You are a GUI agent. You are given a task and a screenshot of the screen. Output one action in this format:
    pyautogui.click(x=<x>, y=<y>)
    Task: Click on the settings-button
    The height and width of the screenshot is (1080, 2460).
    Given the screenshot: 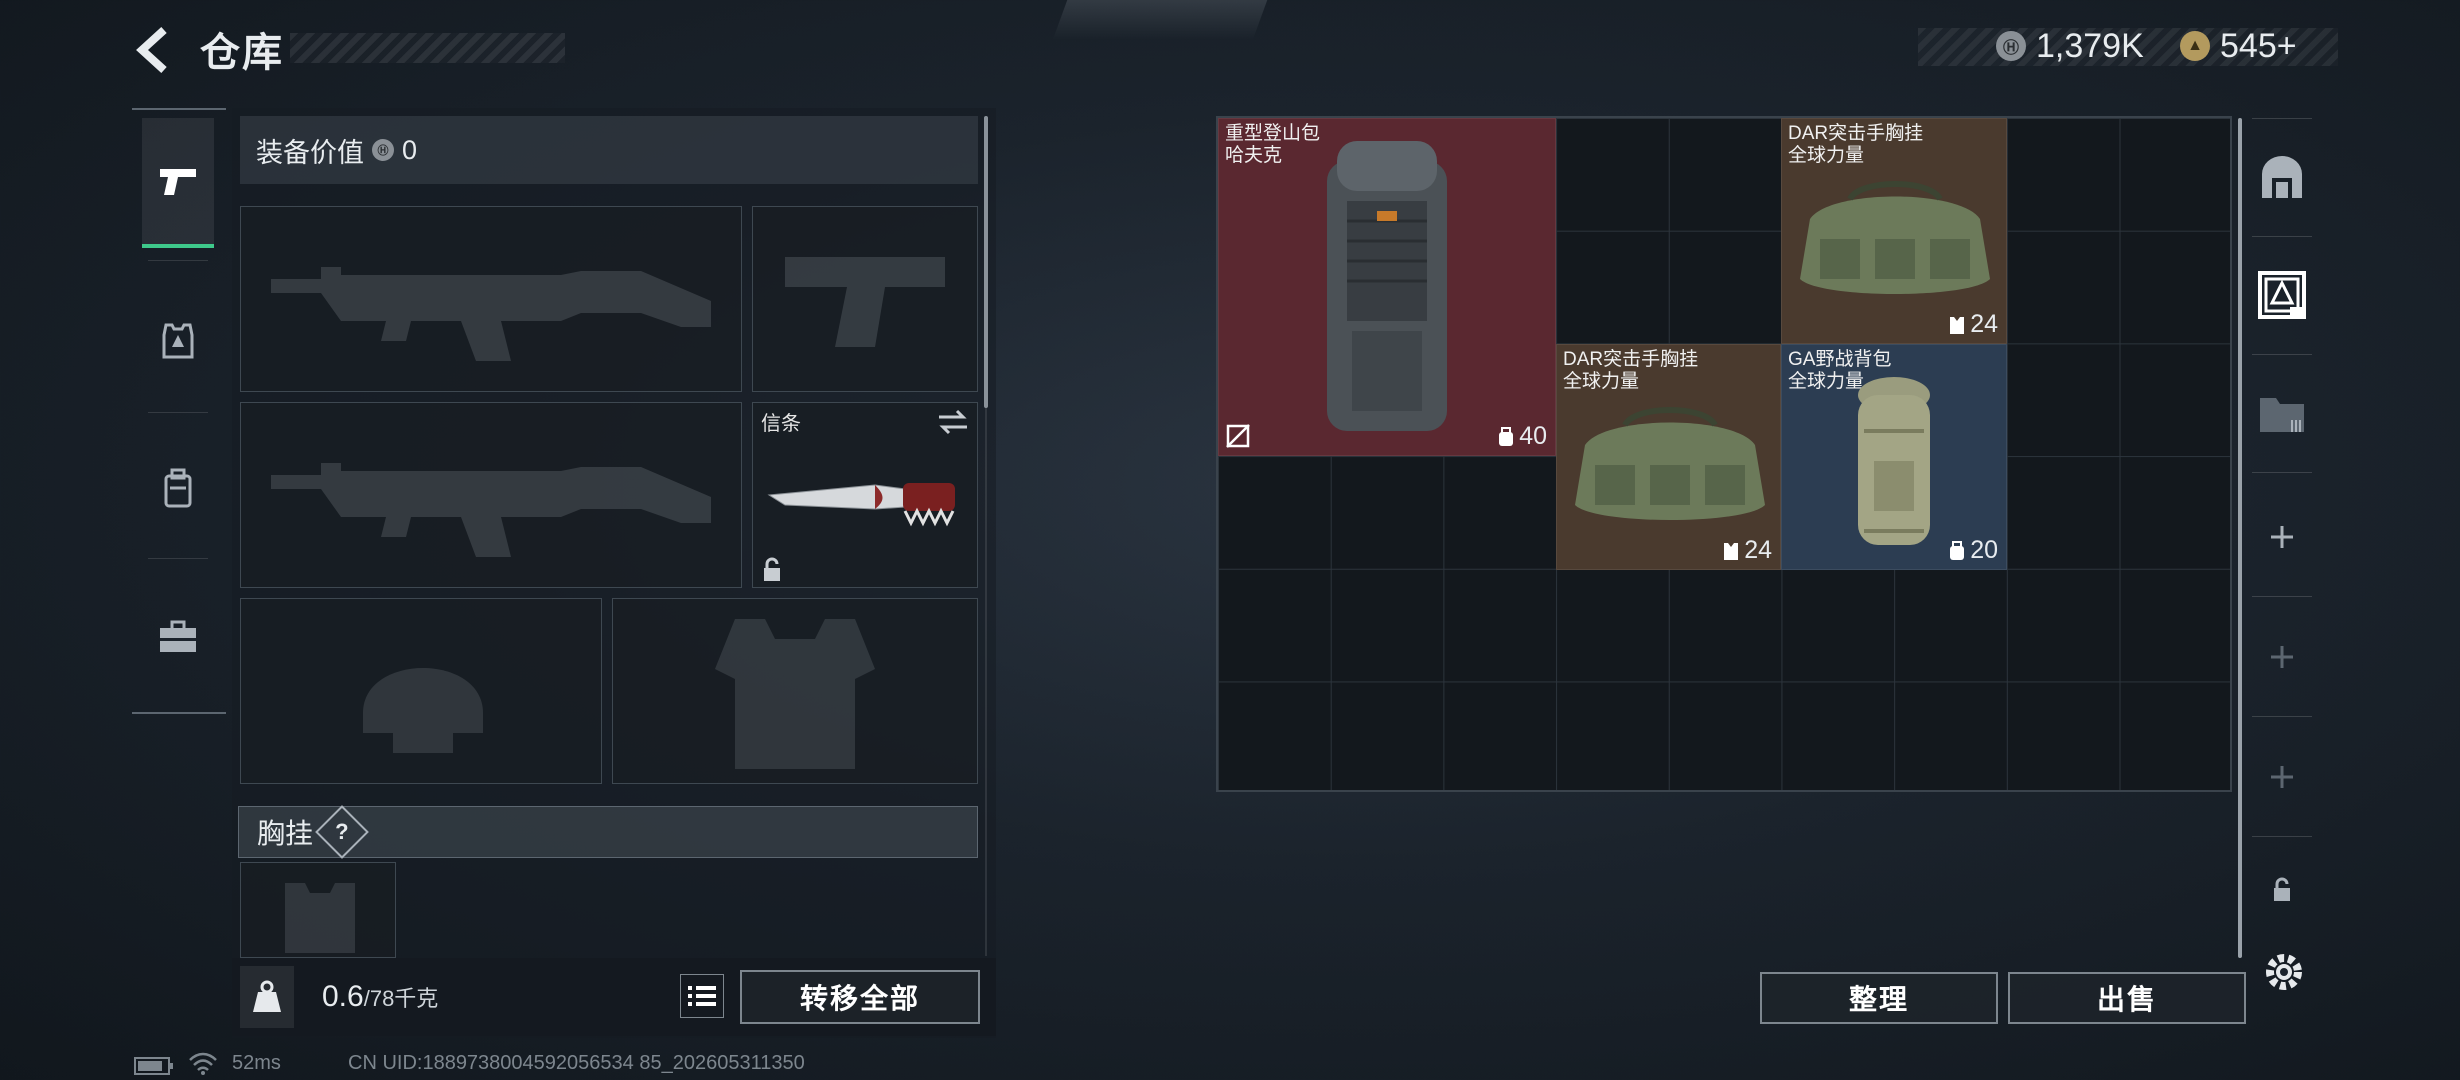 What is the action you would take?
    pyautogui.click(x=2284, y=974)
    